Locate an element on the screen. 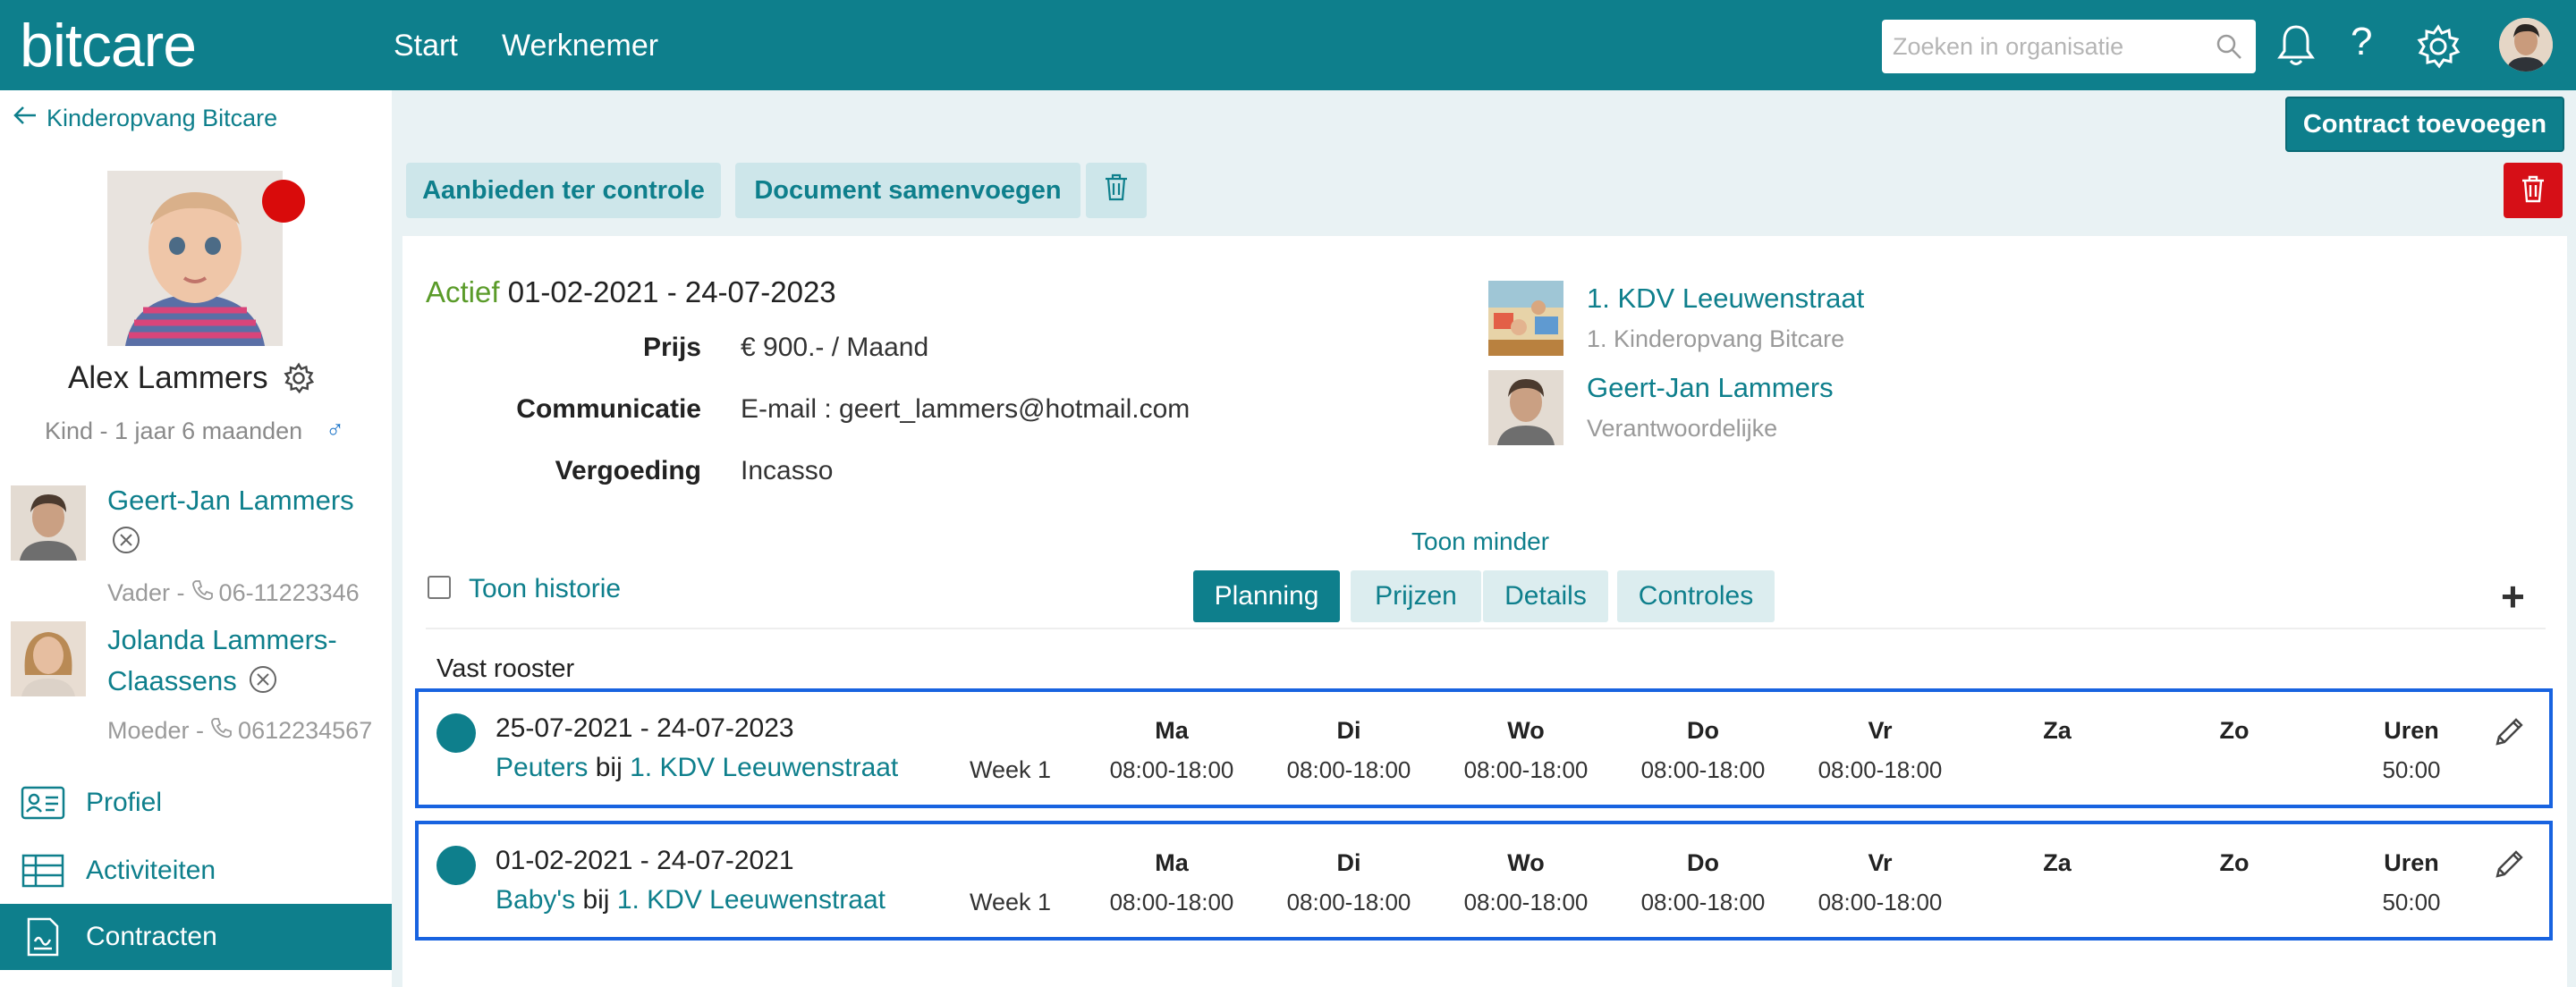 The height and width of the screenshot is (987, 2576). tab-controles: Controles is located at coordinates (1696, 596).